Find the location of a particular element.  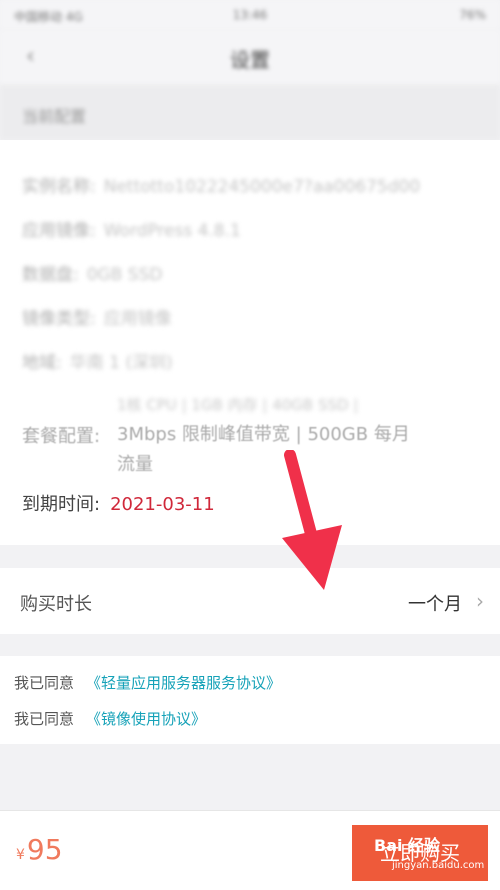

currency-symbol: ¥ is located at coordinates (20, 855).